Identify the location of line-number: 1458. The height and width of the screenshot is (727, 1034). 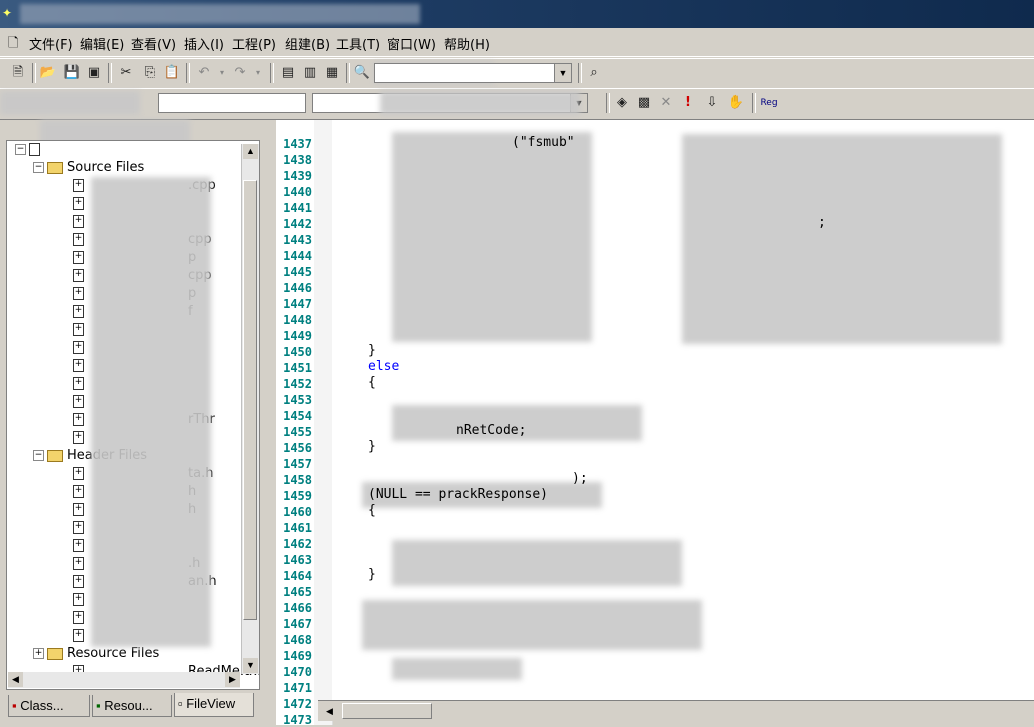
(297, 480).